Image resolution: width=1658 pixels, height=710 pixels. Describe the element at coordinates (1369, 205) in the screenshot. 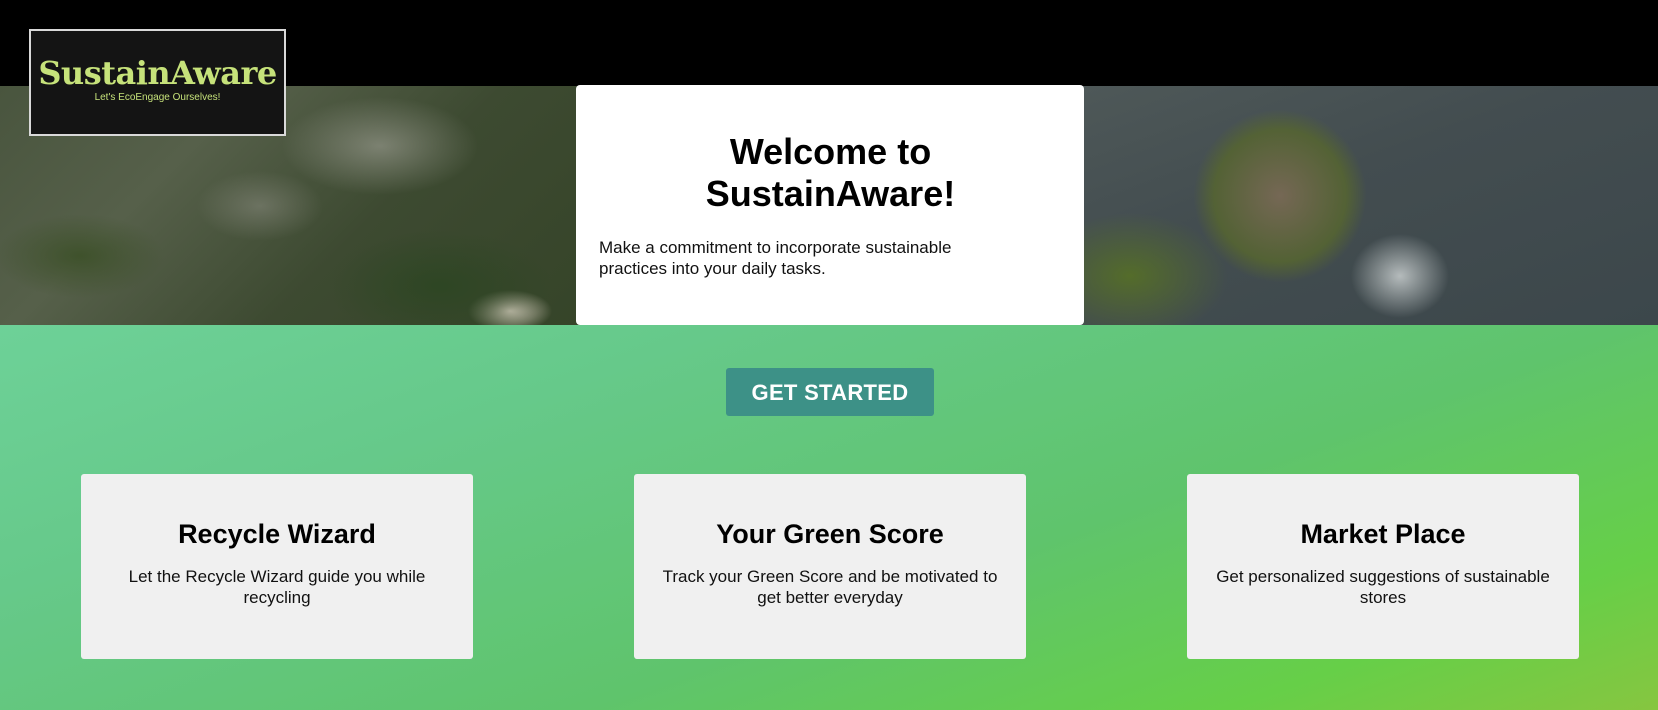

I see `hero-image-sea-rocks` at that location.